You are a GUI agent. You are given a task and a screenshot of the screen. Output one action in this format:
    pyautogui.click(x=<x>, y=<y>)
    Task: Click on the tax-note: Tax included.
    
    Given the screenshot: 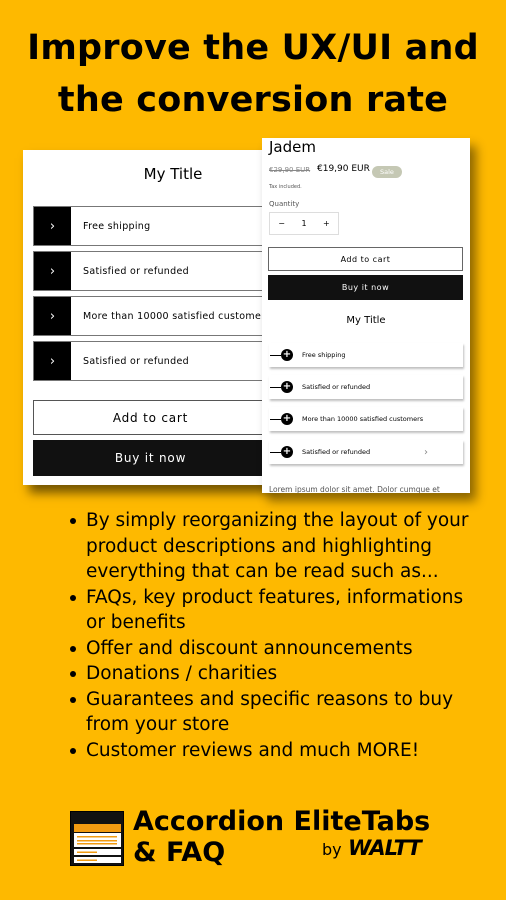 What is the action you would take?
    pyautogui.click(x=285, y=187)
    